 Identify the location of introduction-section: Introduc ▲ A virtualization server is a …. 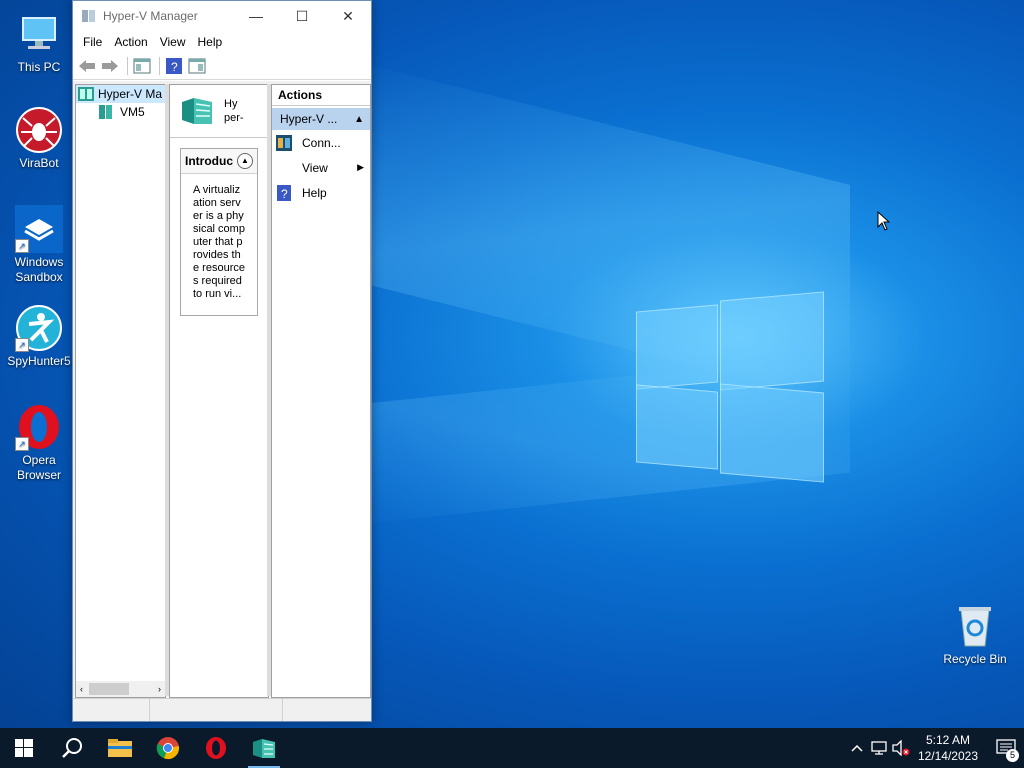
(219, 232).